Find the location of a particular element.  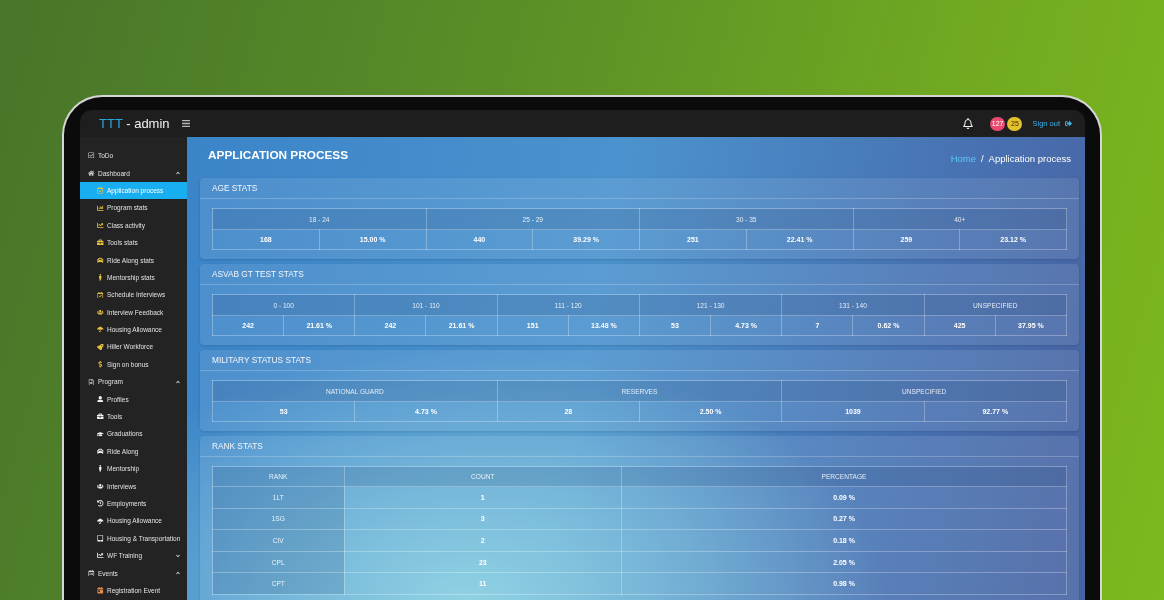

card-title: AGE STATS is located at coordinates (639, 188).